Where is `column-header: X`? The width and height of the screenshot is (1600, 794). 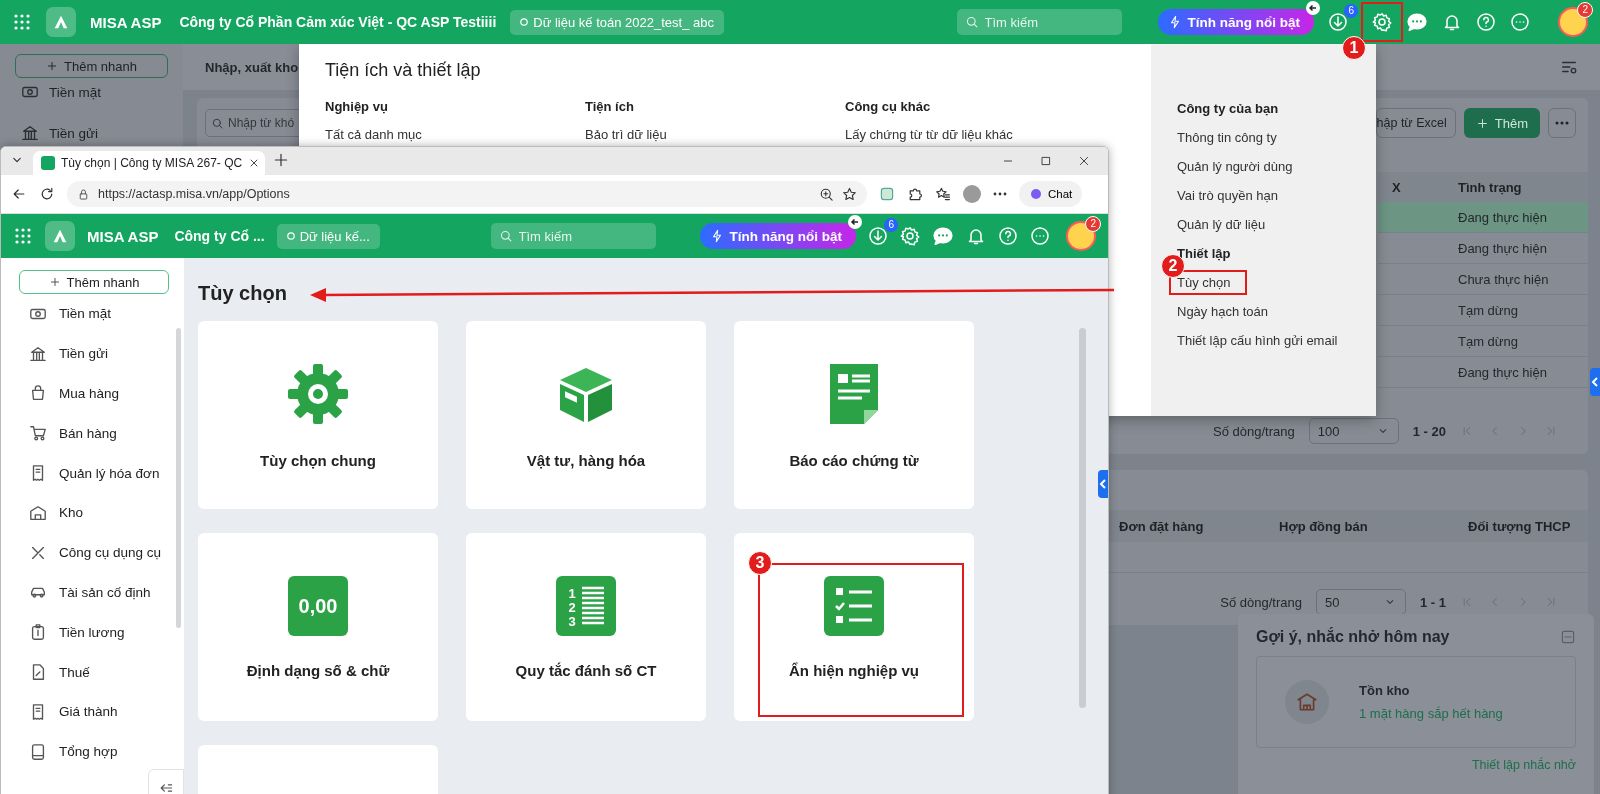
column-header: X is located at coordinates (1396, 187).